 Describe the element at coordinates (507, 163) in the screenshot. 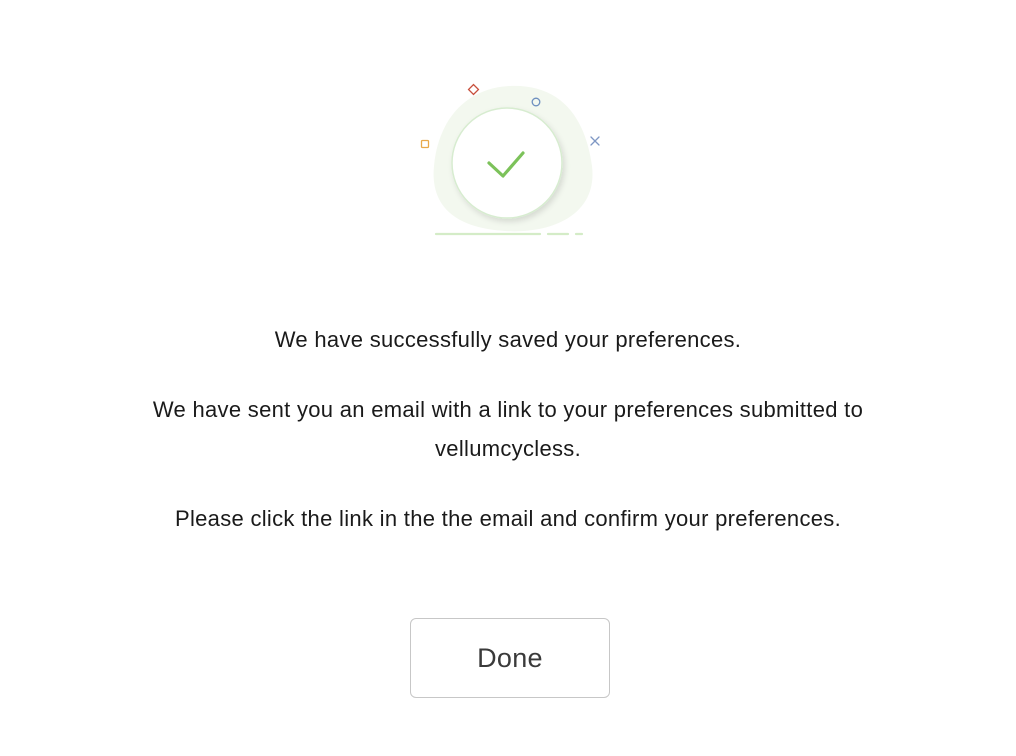

I see `success-circle` at that location.